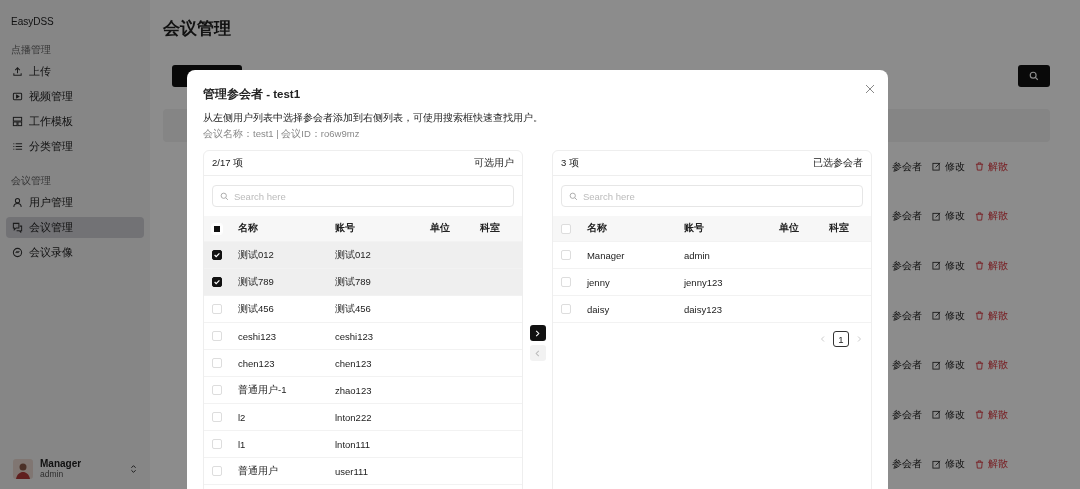 The height and width of the screenshot is (489, 1080). What do you see at coordinates (75, 227) in the screenshot?
I see `sidebar-item: 会议管理` at bounding box center [75, 227].